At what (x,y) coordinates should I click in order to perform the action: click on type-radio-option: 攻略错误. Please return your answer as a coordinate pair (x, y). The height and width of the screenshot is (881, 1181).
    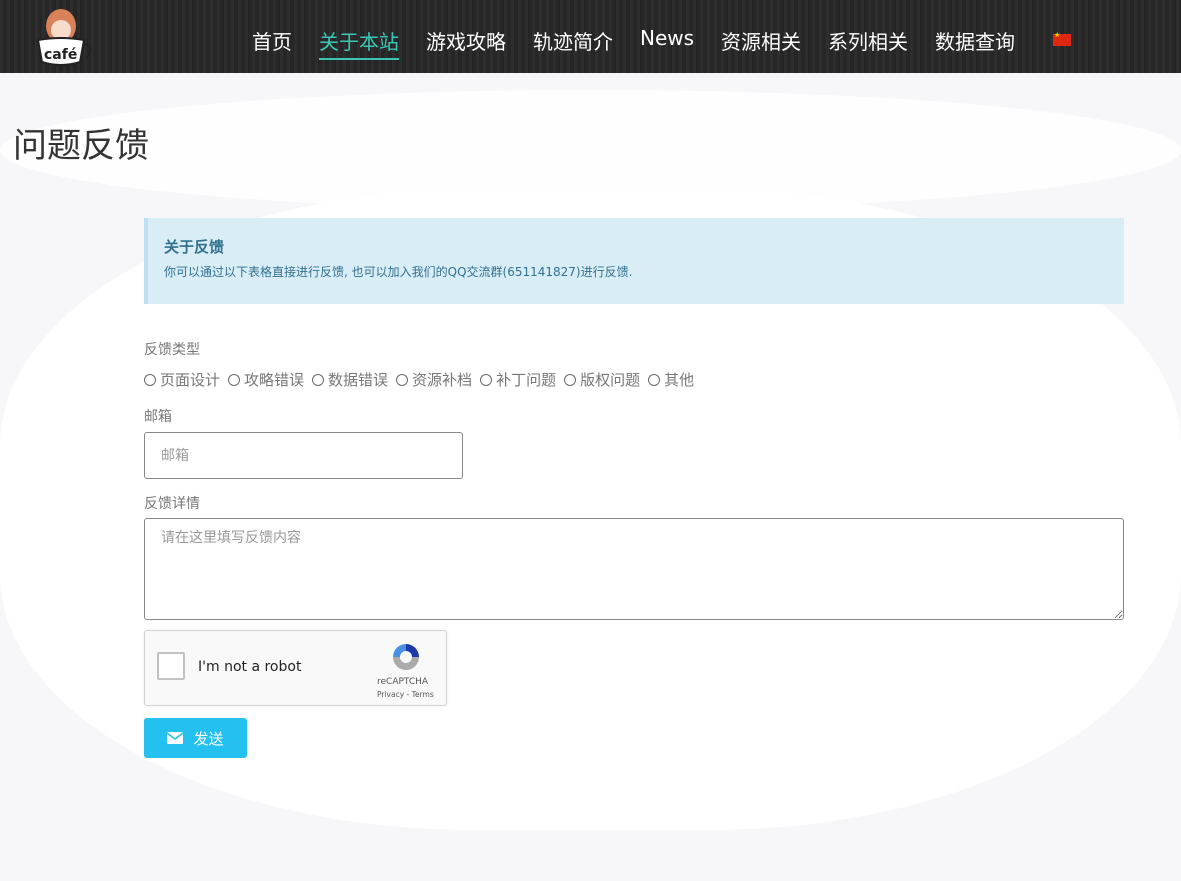
    Looking at the image, I should click on (266, 379).